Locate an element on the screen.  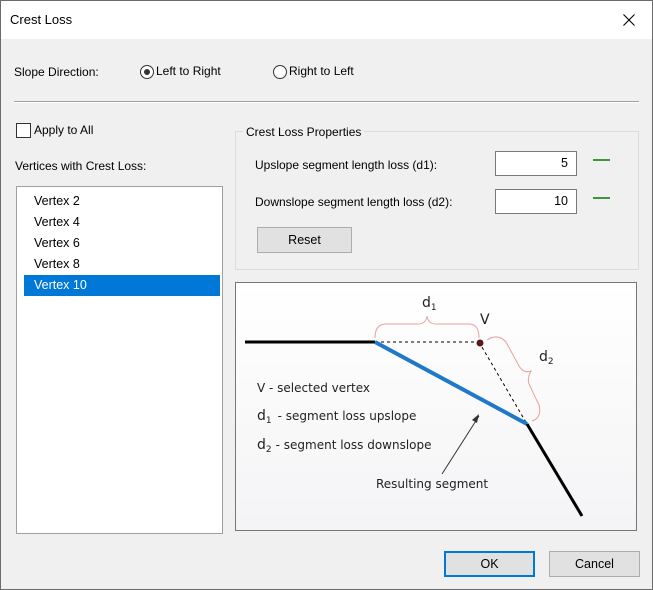
list-item-selected: Vertex 10 is located at coordinates (122, 285).